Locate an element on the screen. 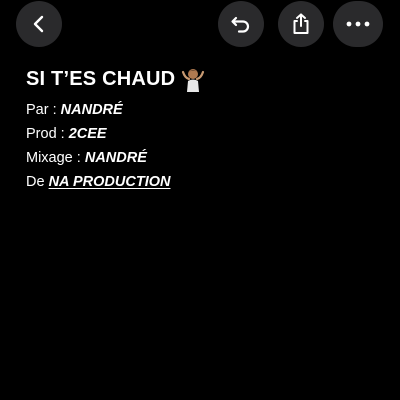 The height and width of the screenshot is (400, 400). undo-button is located at coordinates (241, 24).